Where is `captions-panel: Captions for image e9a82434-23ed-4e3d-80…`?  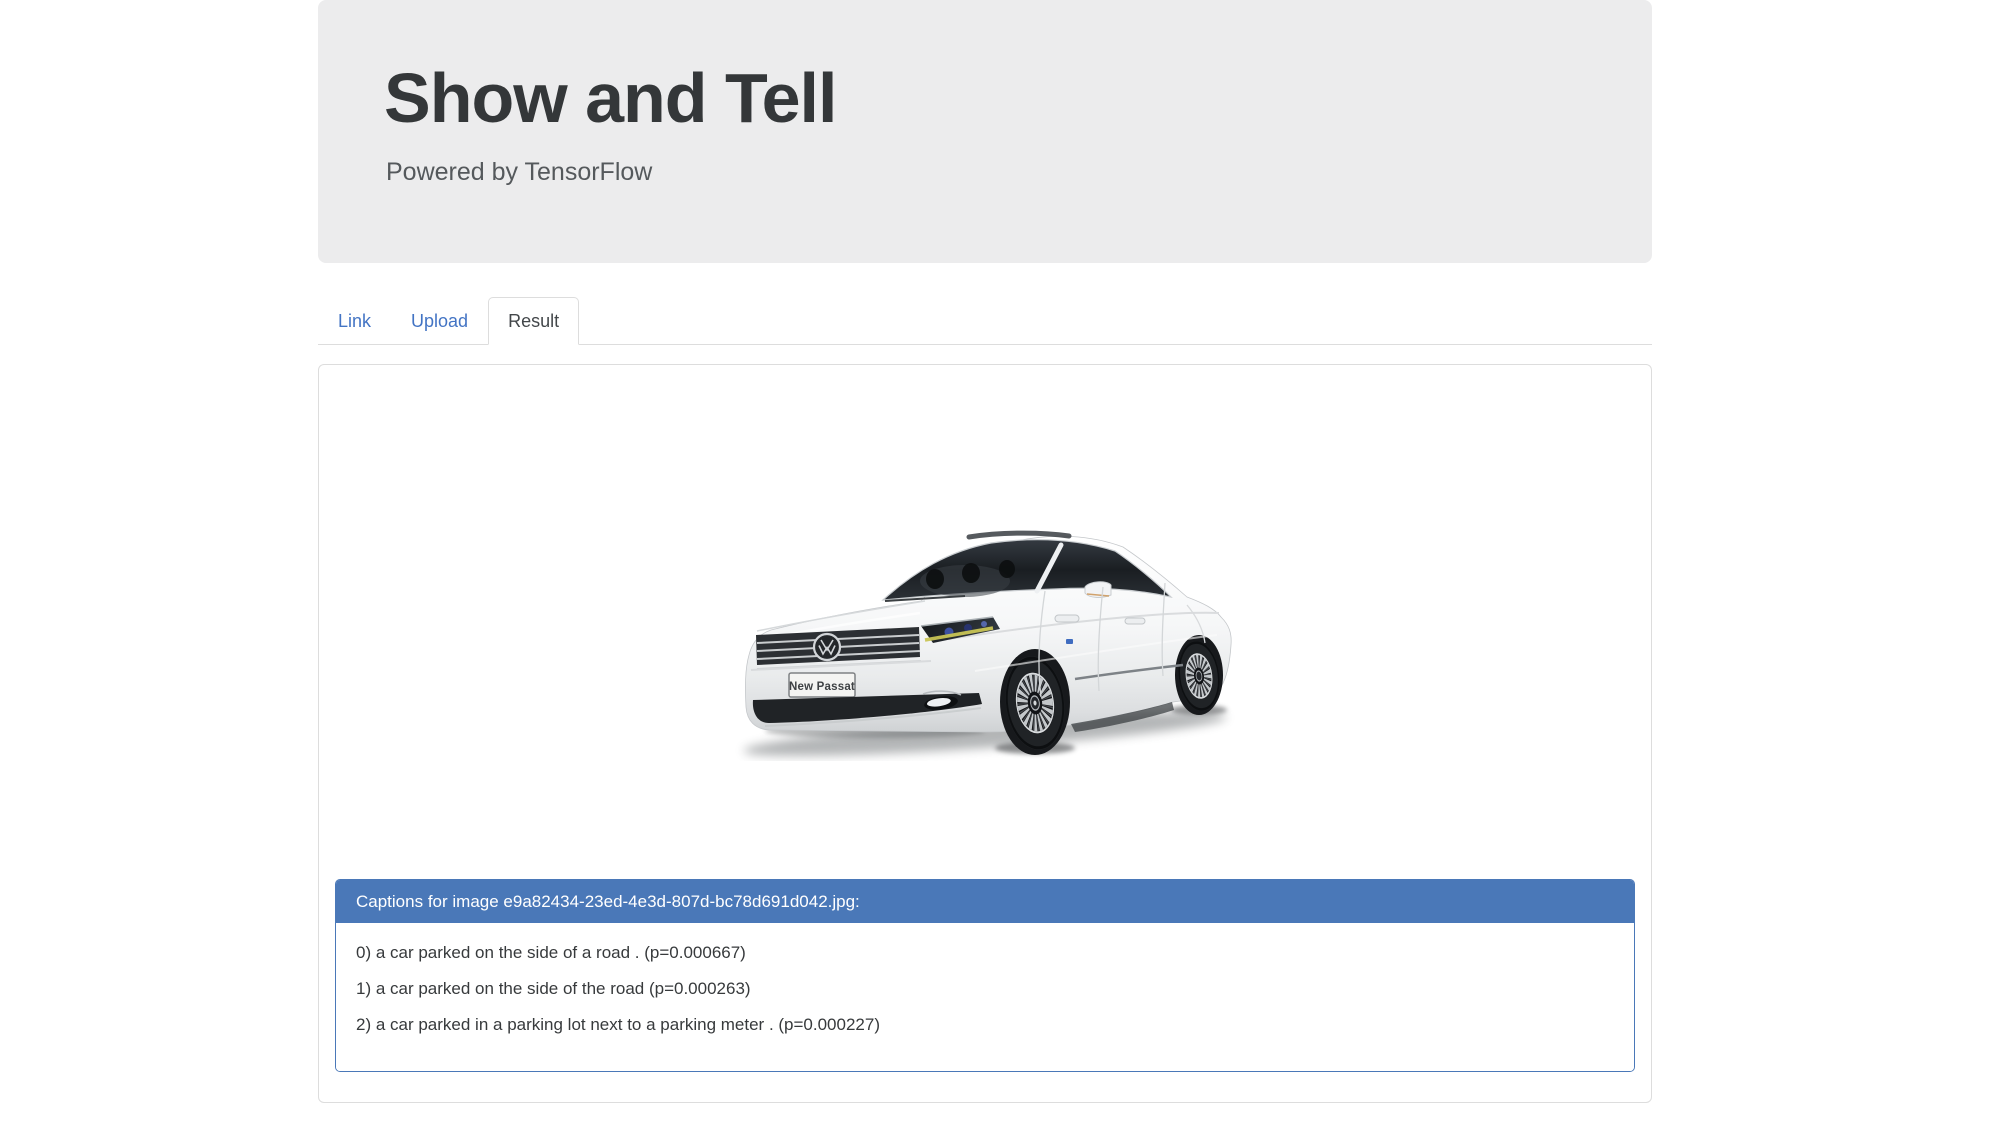
captions-panel: Captions for image e9a82434-23ed-4e3d-80… is located at coordinates (985, 975).